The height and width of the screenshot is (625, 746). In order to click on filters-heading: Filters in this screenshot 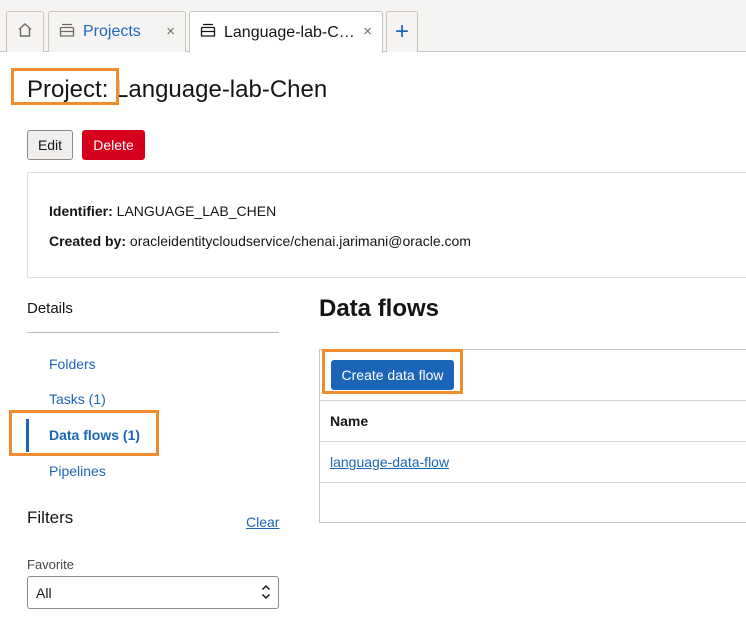, I will do `click(50, 517)`.